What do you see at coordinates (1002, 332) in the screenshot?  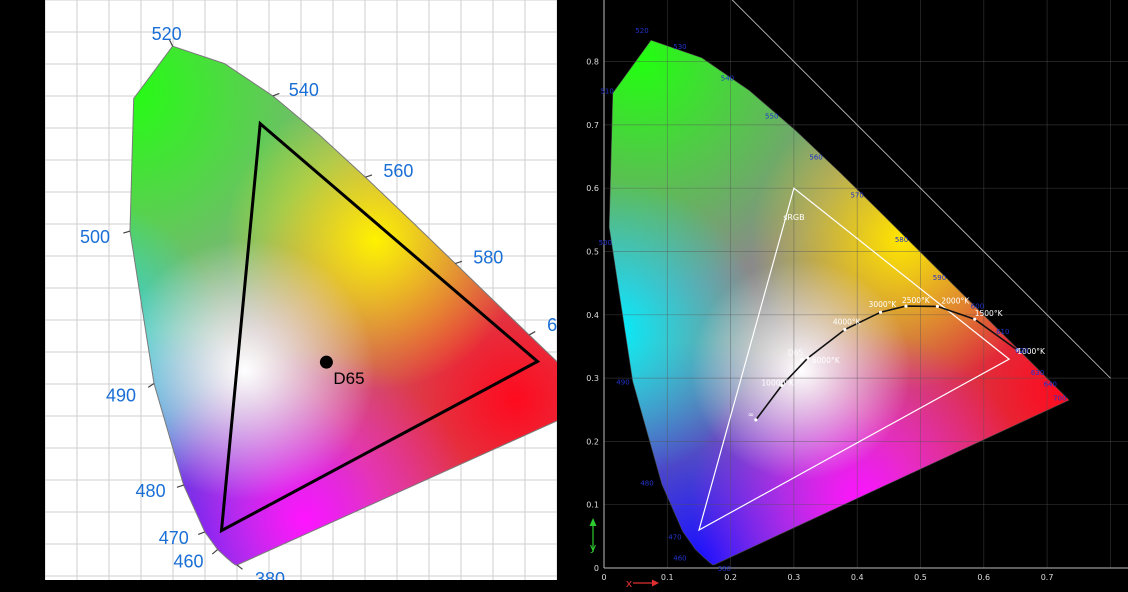 I see `right-wavelength-label: 610` at bounding box center [1002, 332].